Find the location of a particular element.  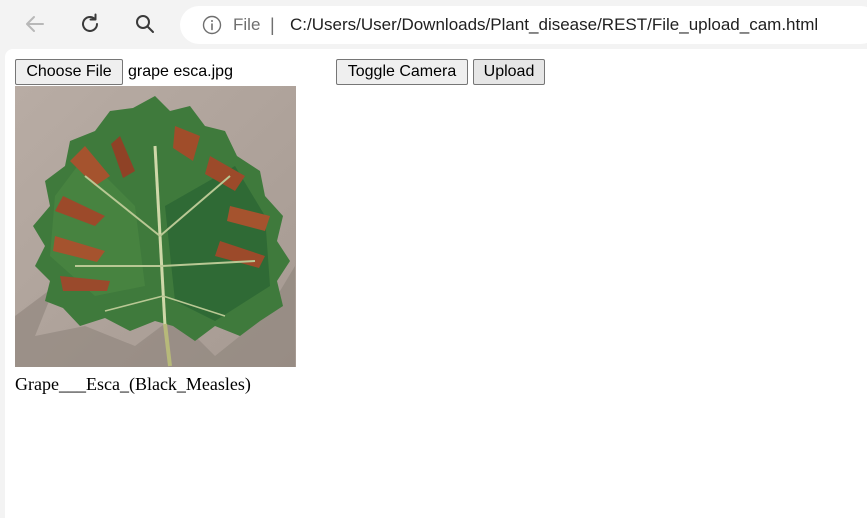

toggle-camera-button: Toggle Camera is located at coordinates (402, 72).